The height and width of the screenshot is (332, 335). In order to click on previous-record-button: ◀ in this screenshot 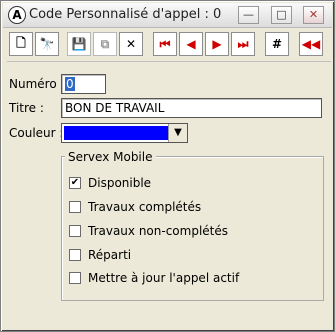, I will do `click(191, 44)`.